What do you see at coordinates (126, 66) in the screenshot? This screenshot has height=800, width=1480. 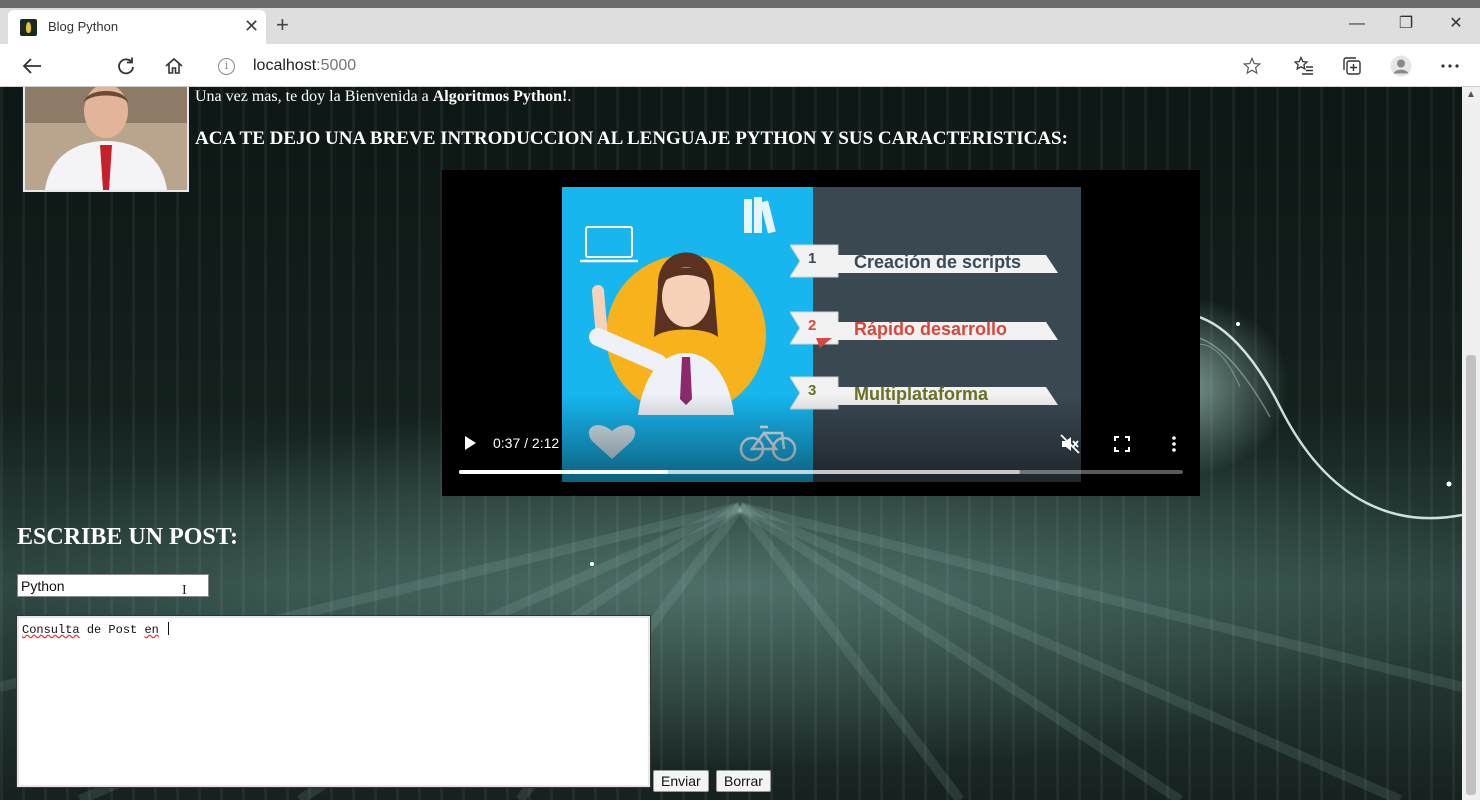 I see `refresh-icon` at bounding box center [126, 66].